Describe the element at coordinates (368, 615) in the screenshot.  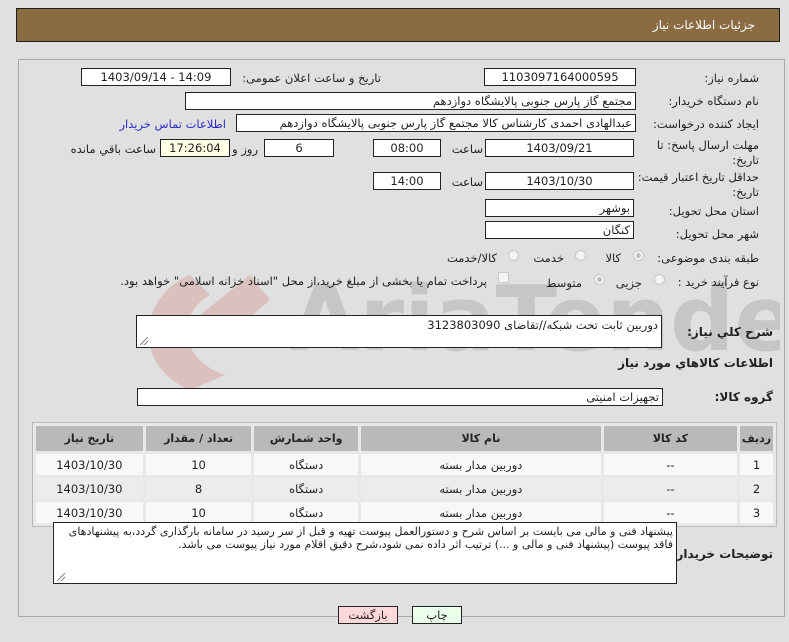
I see `back-button: بازگشت` at that location.